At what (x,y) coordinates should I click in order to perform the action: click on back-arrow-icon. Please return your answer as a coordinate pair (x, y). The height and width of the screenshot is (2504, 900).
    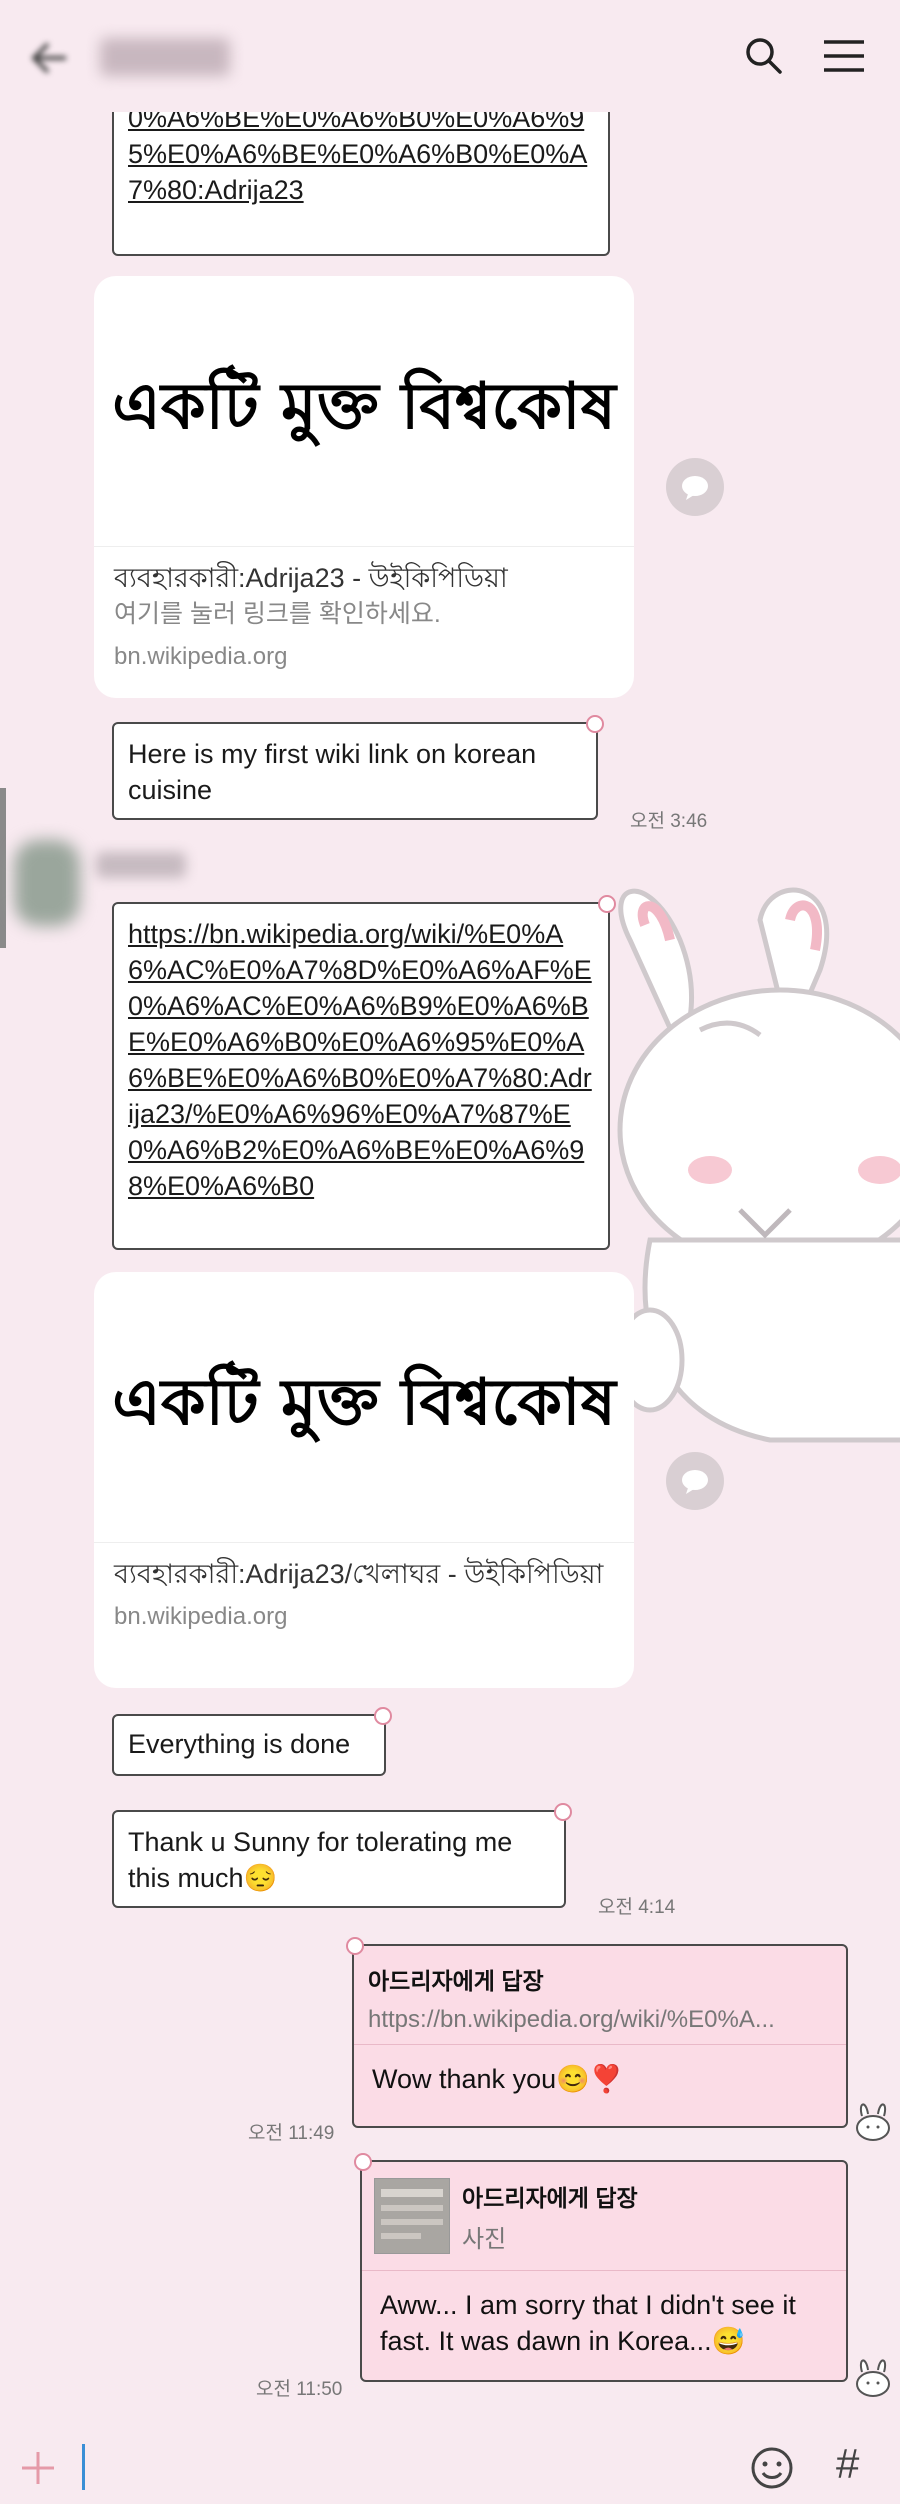
    Looking at the image, I should click on (48, 58).